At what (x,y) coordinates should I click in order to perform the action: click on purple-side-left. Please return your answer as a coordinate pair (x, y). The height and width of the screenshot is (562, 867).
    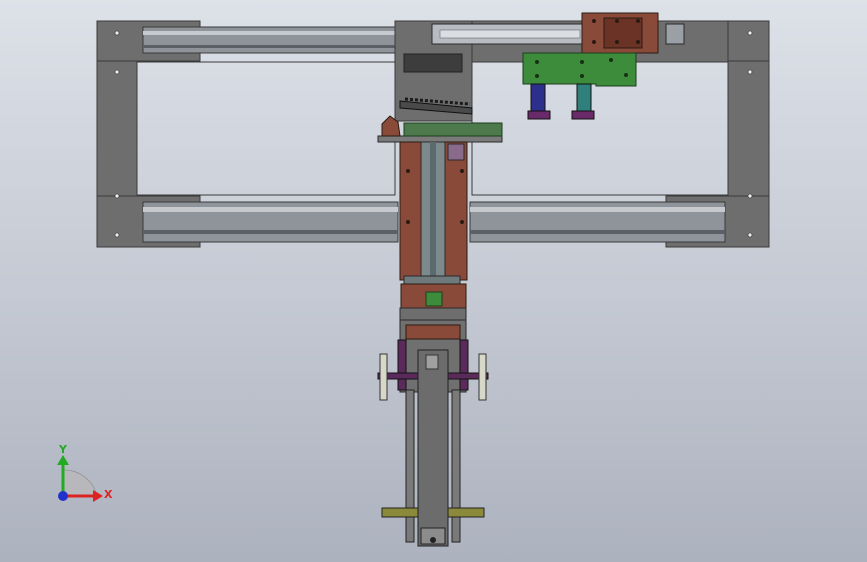
    Looking at the image, I should click on (402, 365).